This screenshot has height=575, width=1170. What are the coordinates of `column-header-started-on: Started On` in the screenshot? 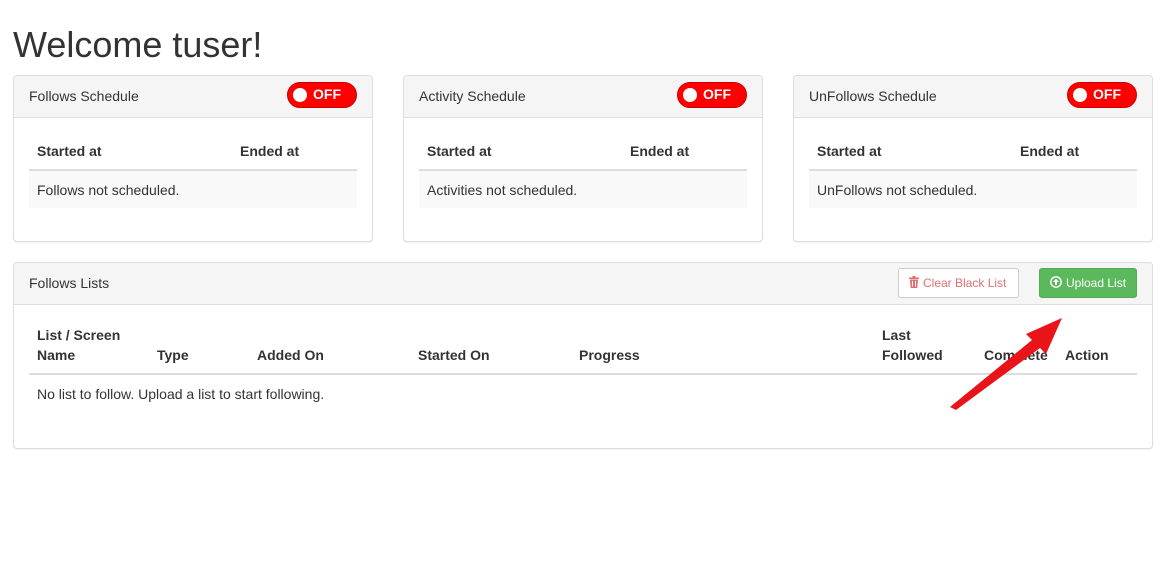 It's located at (490, 350).